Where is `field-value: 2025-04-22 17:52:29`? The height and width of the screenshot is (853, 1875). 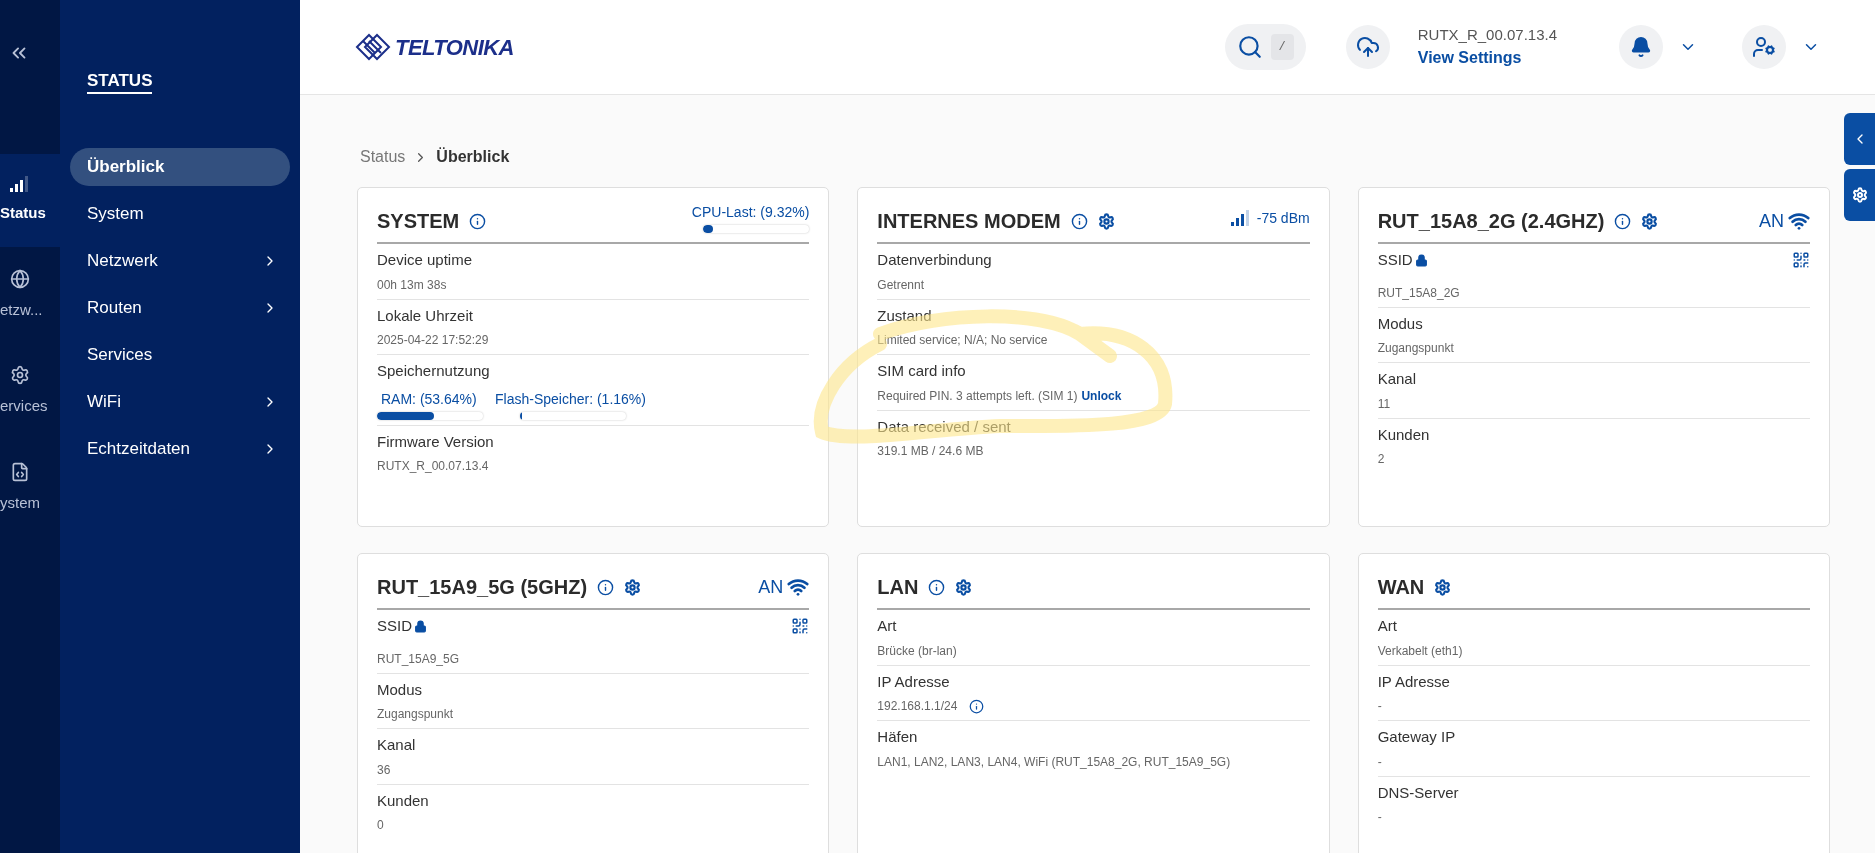 field-value: 2025-04-22 17:52:29 is located at coordinates (433, 340).